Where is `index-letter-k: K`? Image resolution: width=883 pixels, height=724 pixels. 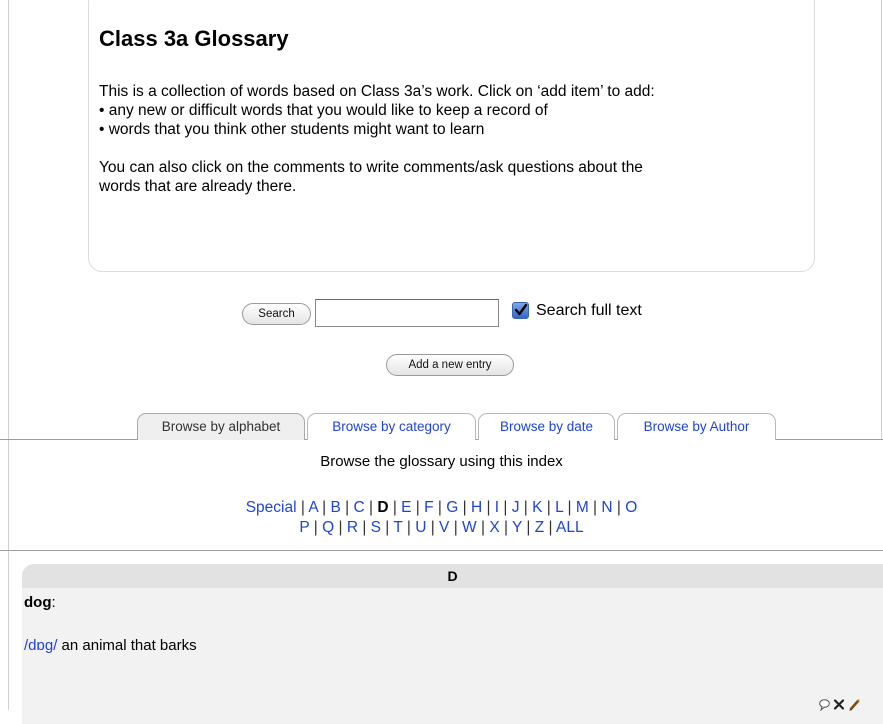
index-letter-k: K is located at coordinates (537, 507).